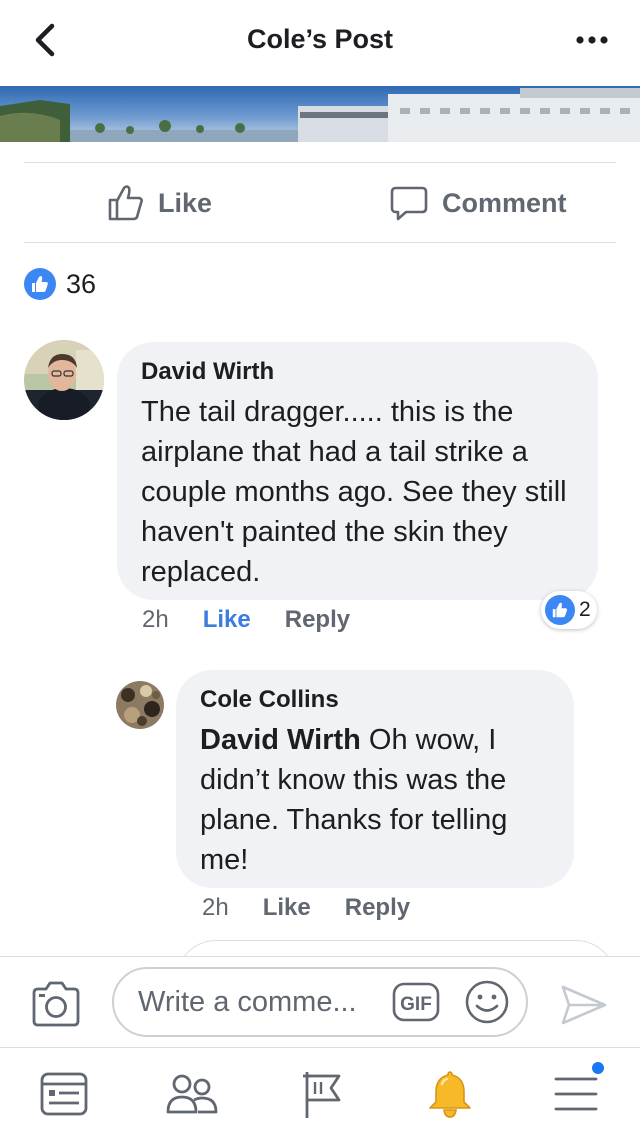 The width and height of the screenshot is (640, 1136). I want to click on comment-bubble-icon, so click(409, 203).